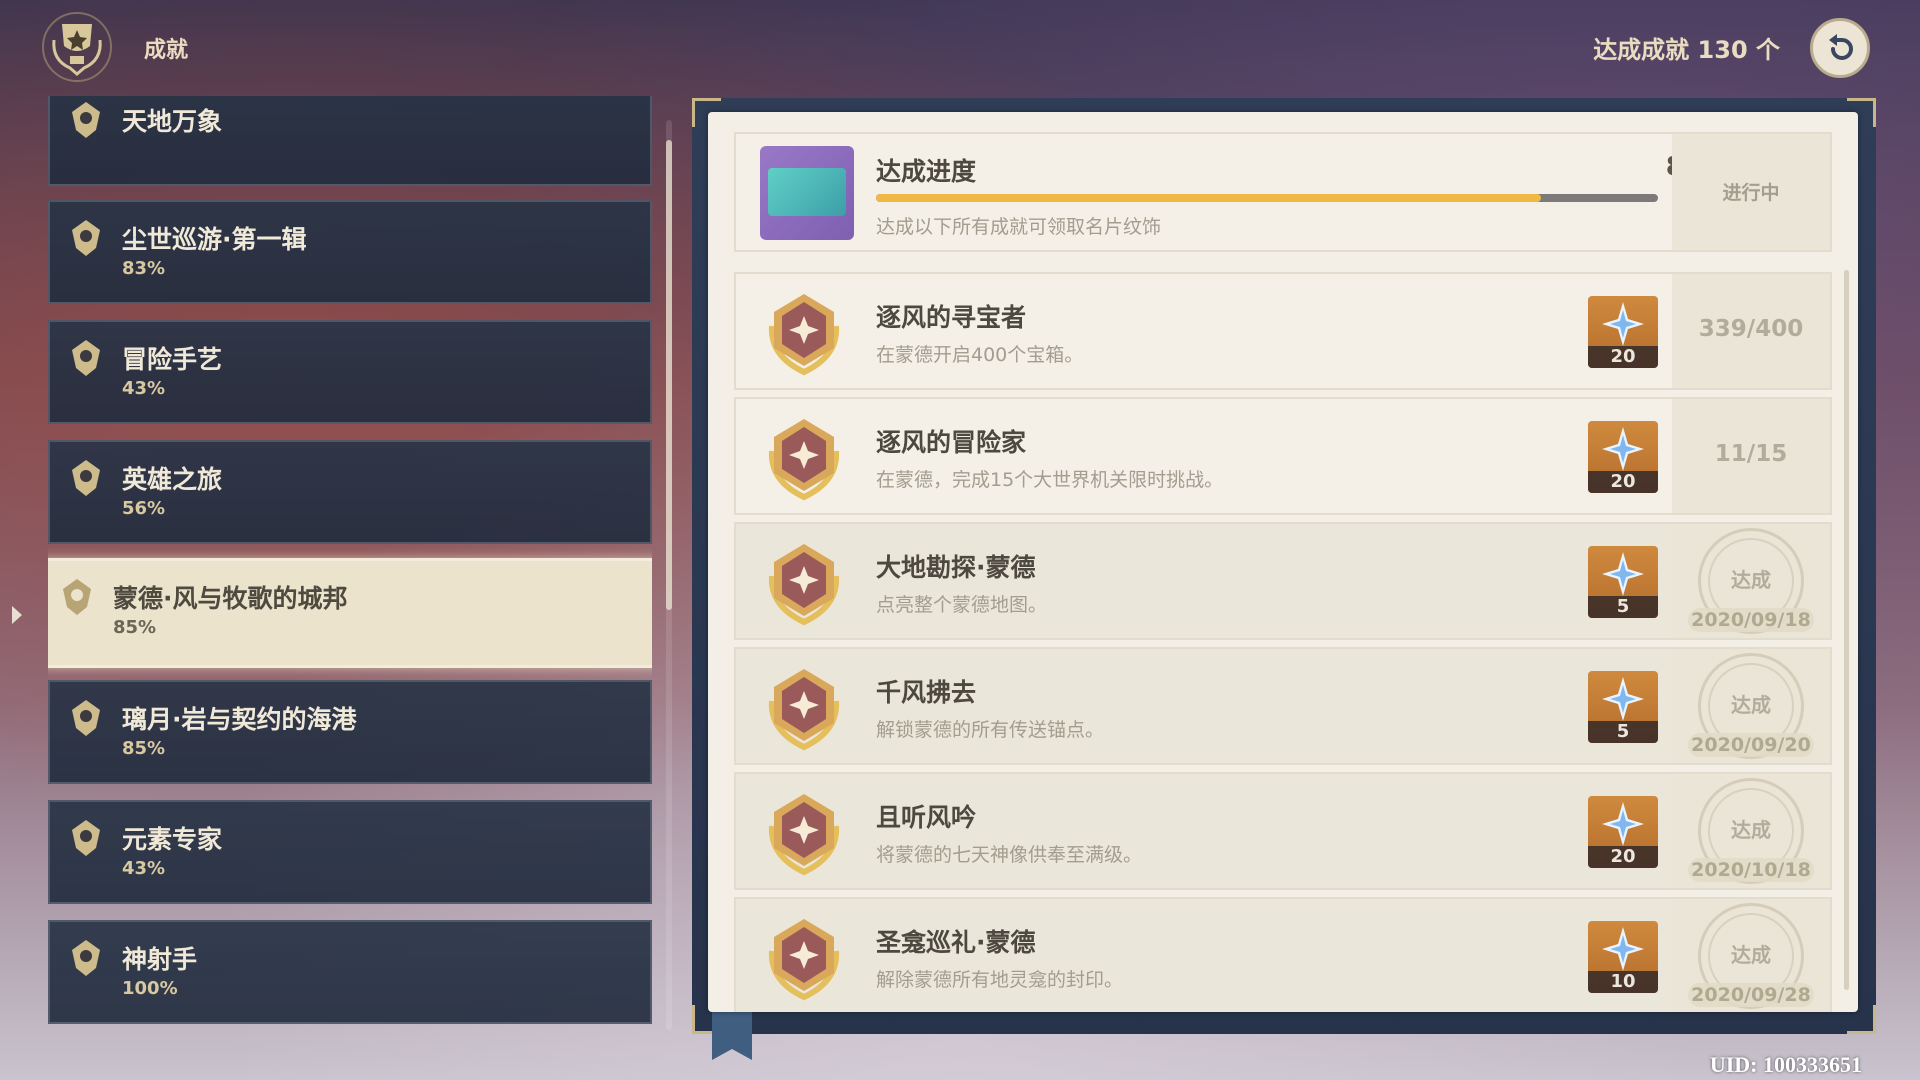  Describe the element at coordinates (144, 268) in the screenshot. I see `category-percent: 83%` at that location.